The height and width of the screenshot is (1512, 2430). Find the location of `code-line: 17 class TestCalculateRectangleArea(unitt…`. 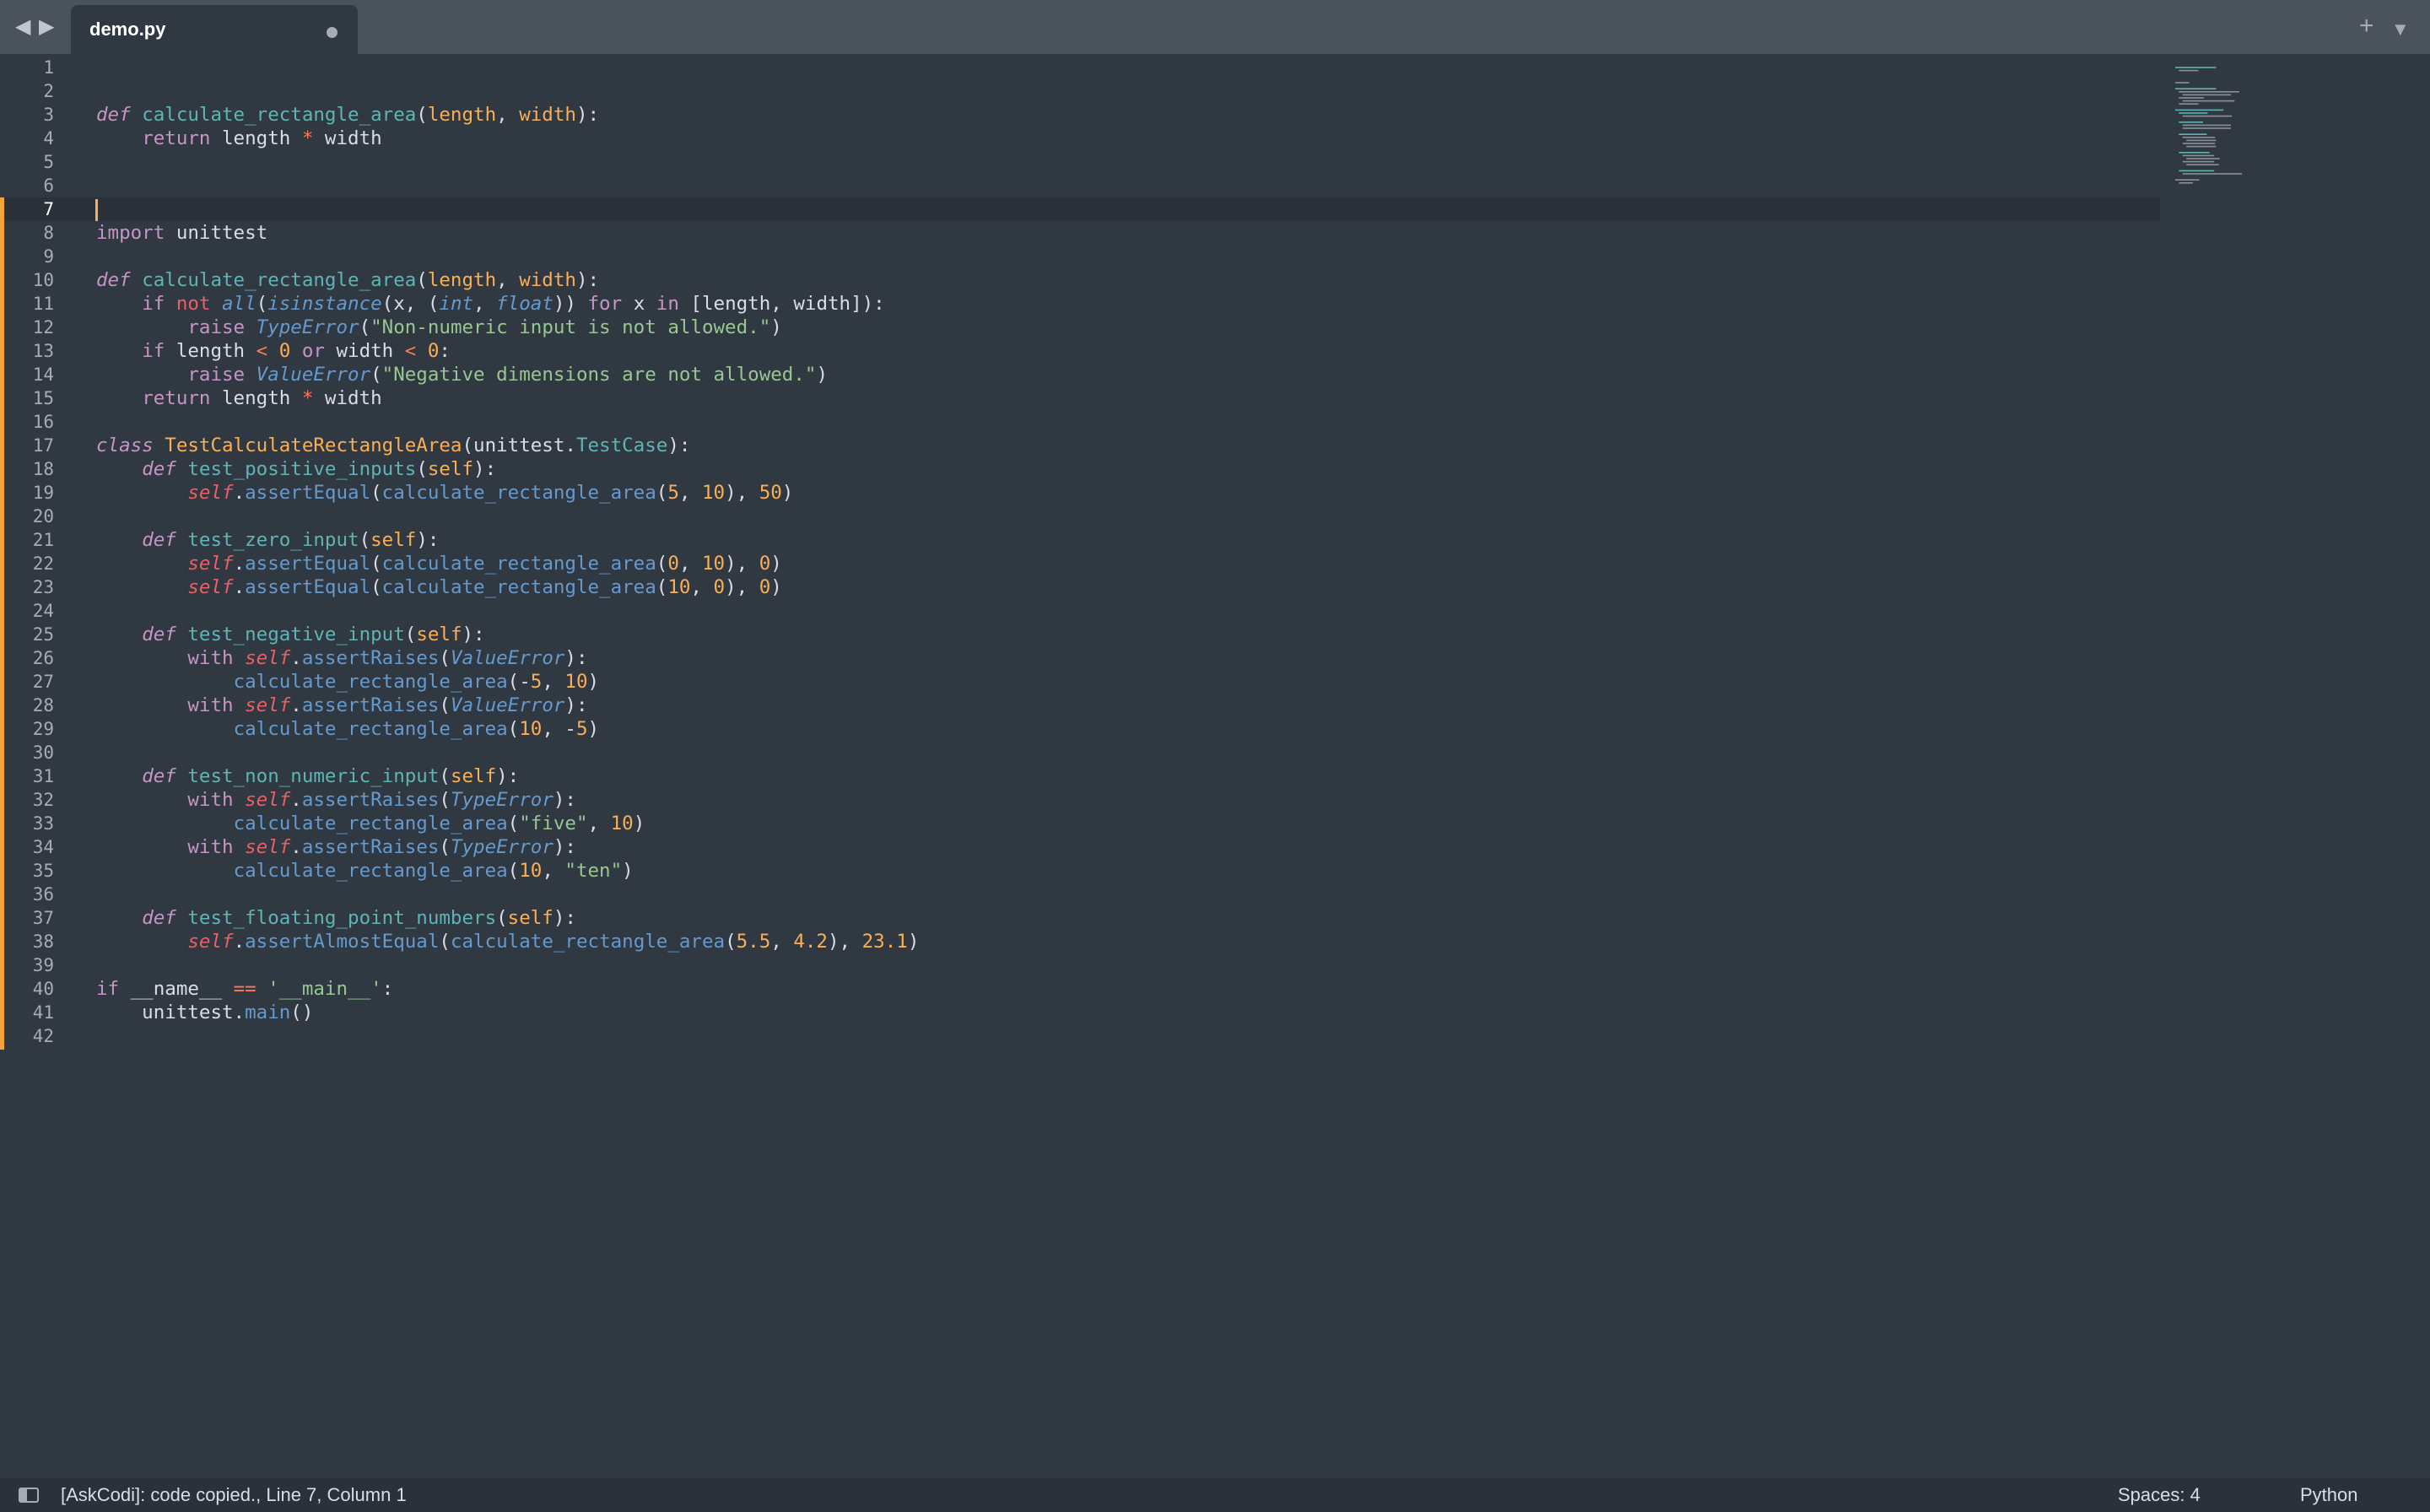

code-line: 17 class TestCalculateRectangleArea(unitt… is located at coordinates (1080, 445).